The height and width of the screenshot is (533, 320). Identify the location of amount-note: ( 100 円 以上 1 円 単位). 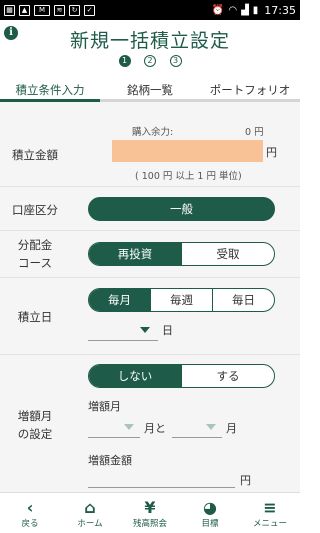
(188, 176).